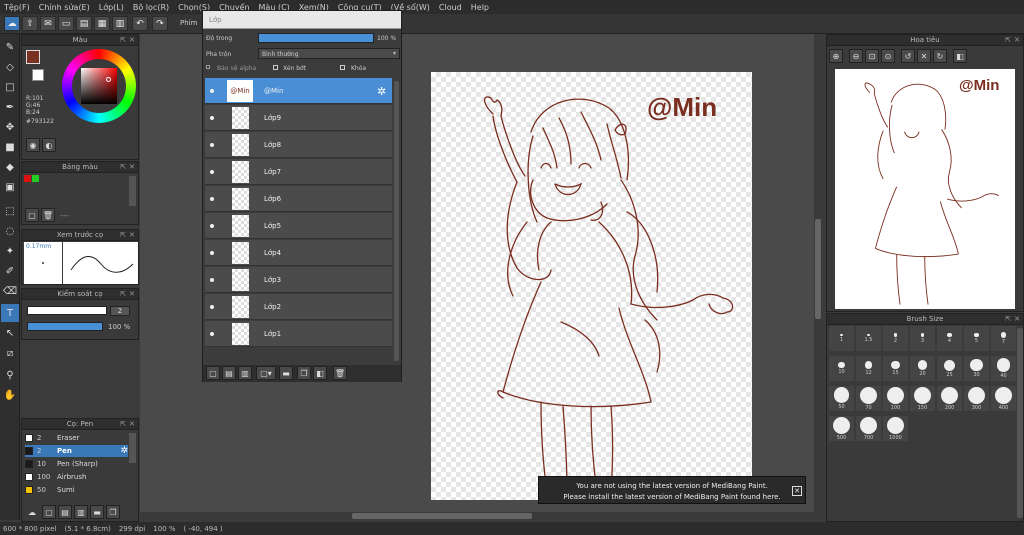 This screenshot has height=535, width=1024. What do you see at coordinates (215, 20) in the screenshot?
I see `layer-search-placeholder: Lớp` at bounding box center [215, 20].